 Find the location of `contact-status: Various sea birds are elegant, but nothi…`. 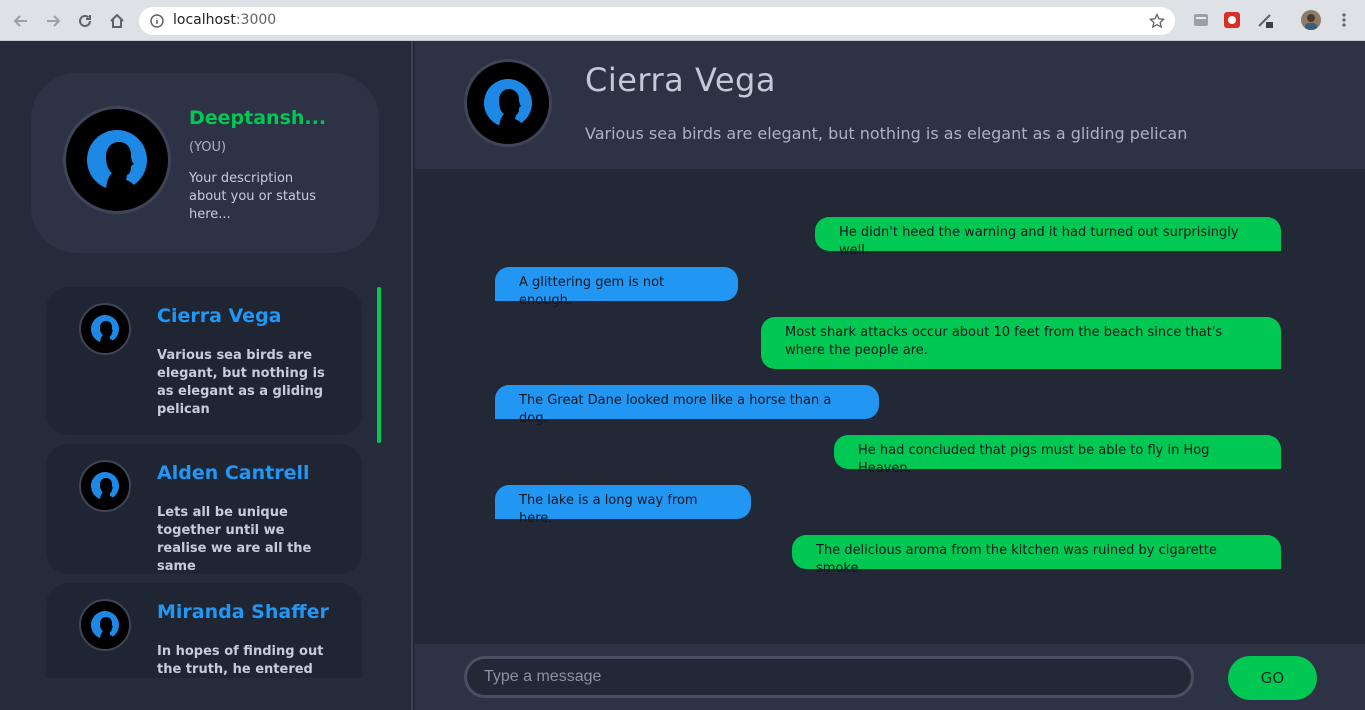

contact-status: Various sea birds are elegant, but nothi… is located at coordinates (241, 382).